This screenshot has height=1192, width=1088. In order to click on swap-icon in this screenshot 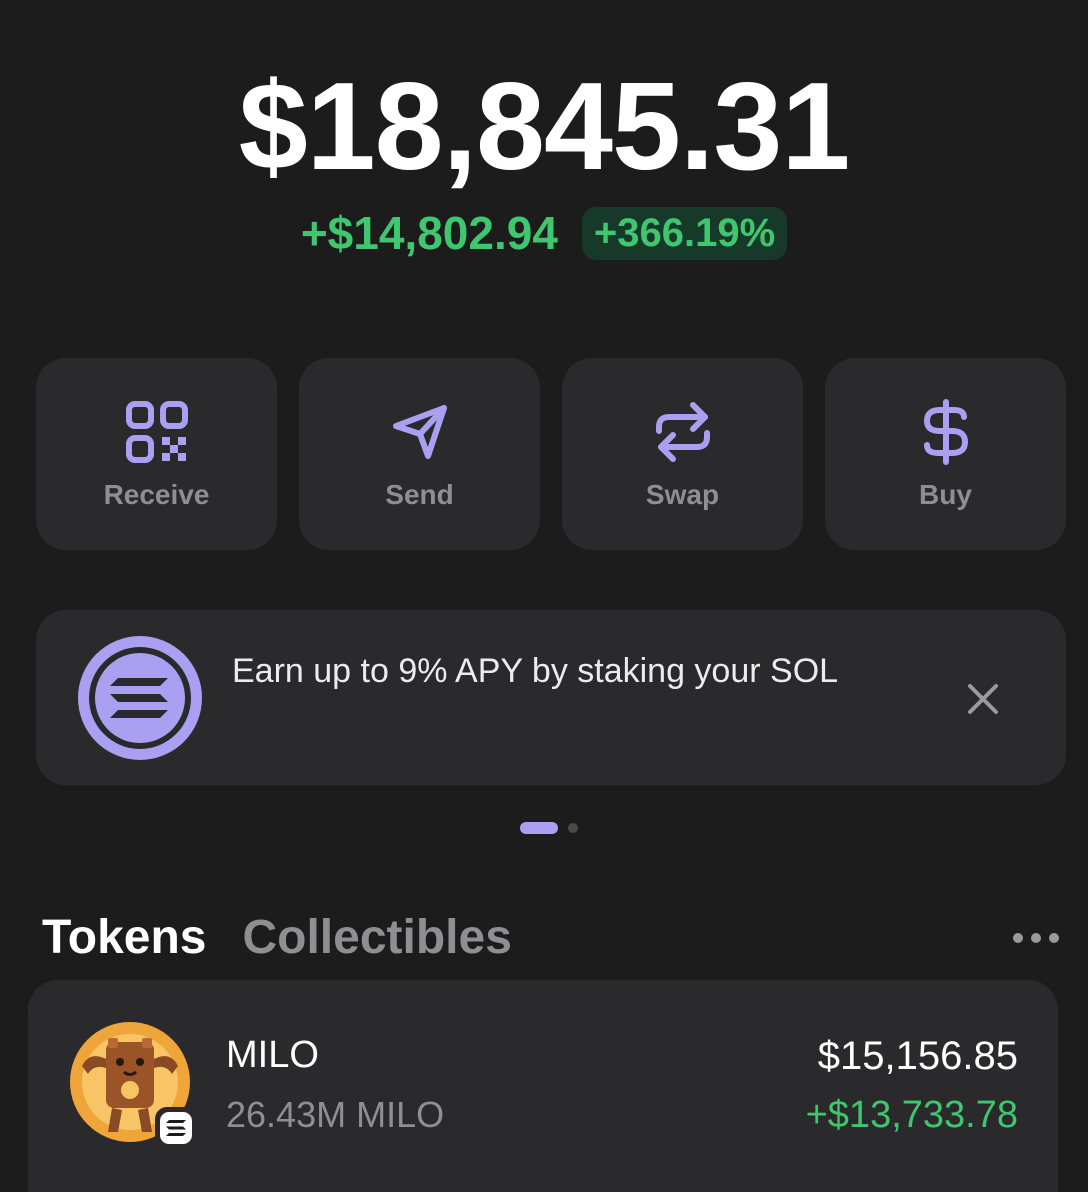, I will do `click(683, 432)`.